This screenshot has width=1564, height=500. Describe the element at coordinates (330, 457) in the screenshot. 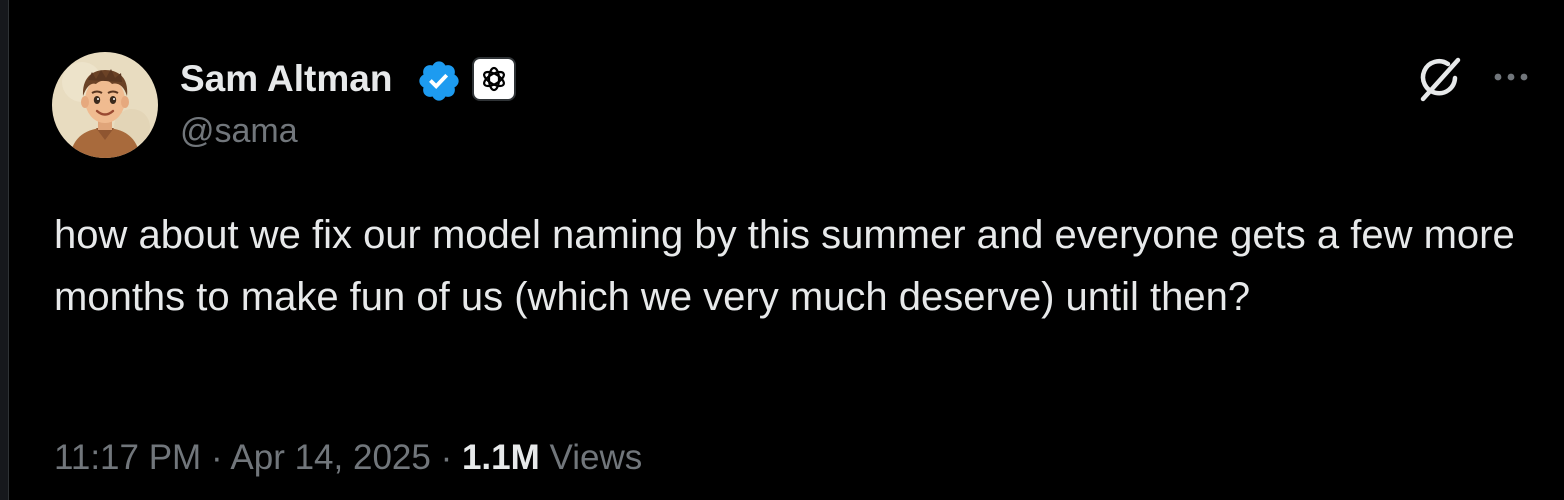

I see `tweet-date: Apr 14, 2025` at that location.